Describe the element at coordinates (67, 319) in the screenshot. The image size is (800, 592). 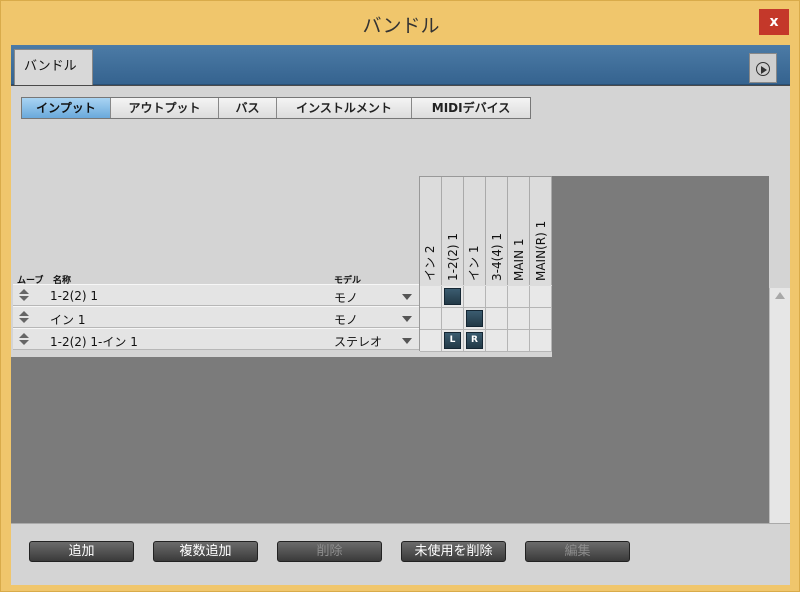
I see `bundle-name: イン 1` at that location.